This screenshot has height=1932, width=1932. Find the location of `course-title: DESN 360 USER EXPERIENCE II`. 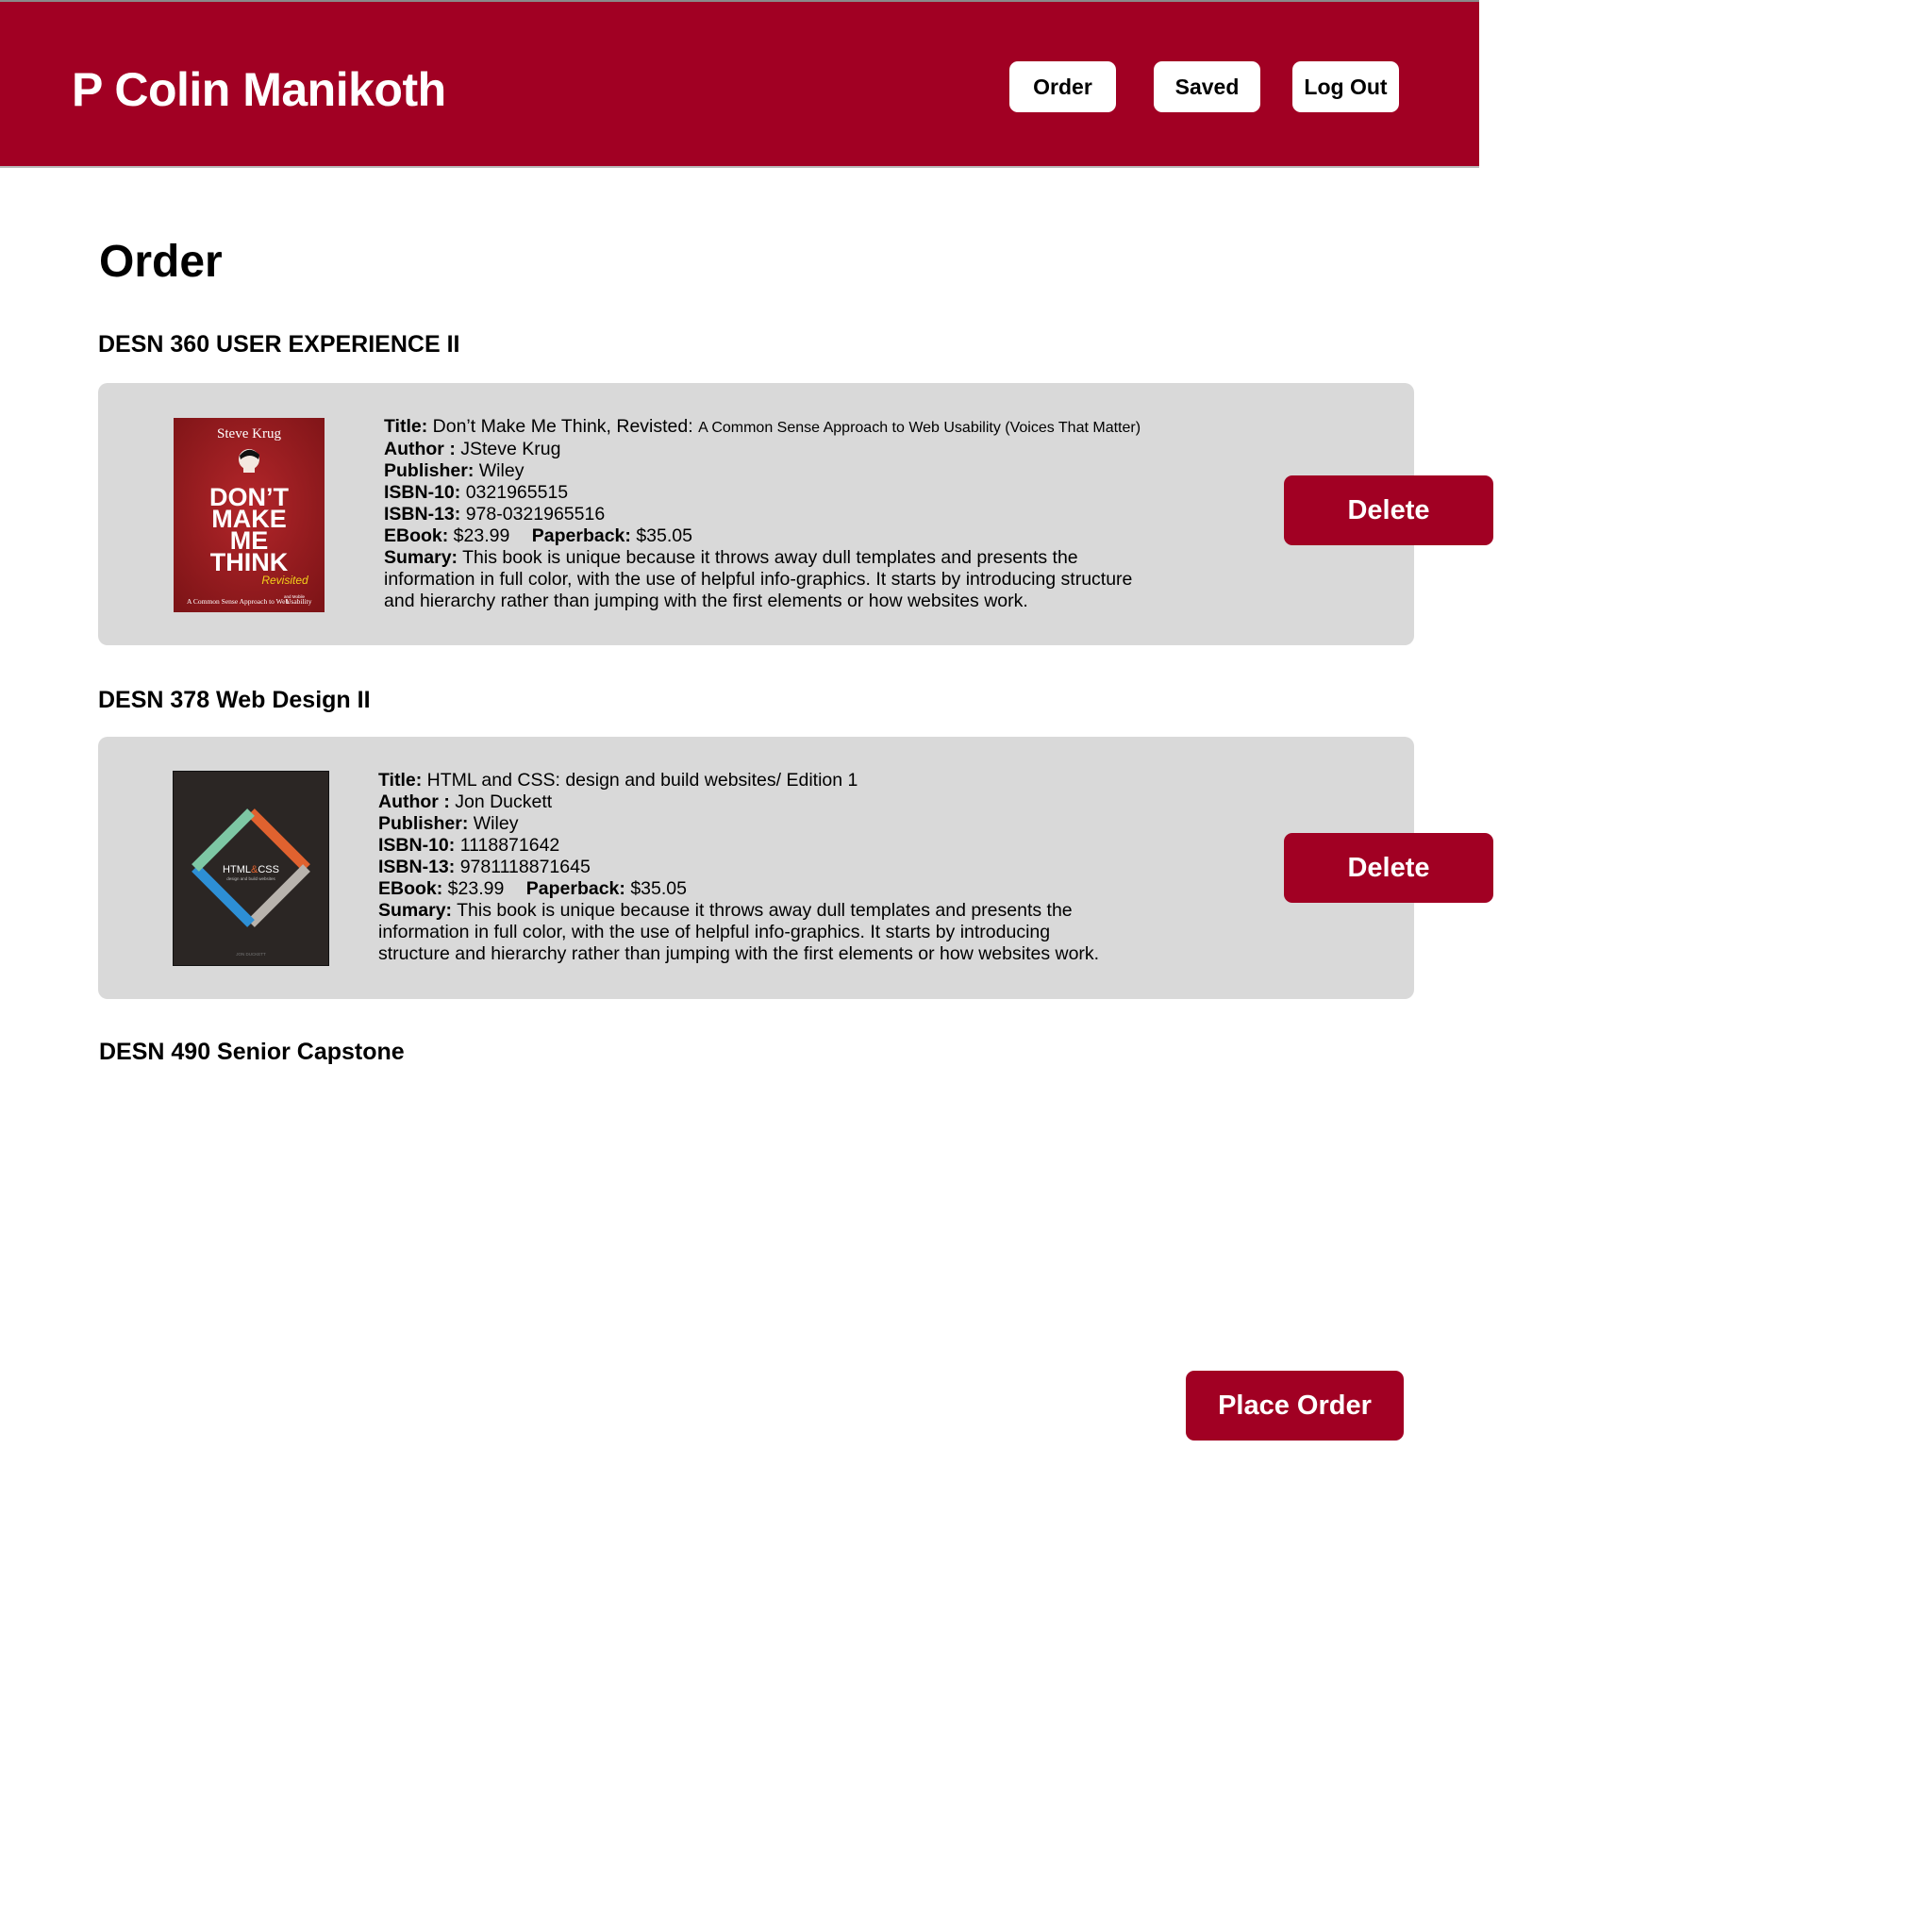

course-title: DESN 360 USER EXPERIENCE II is located at coordinates (279, 345).